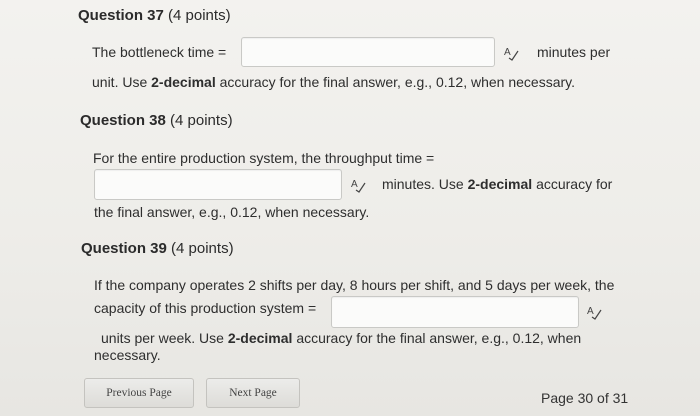  Describe the element at coordinates (574, 52) in the screenshot. I see `question-37-unit-text: minutes per` at that location.